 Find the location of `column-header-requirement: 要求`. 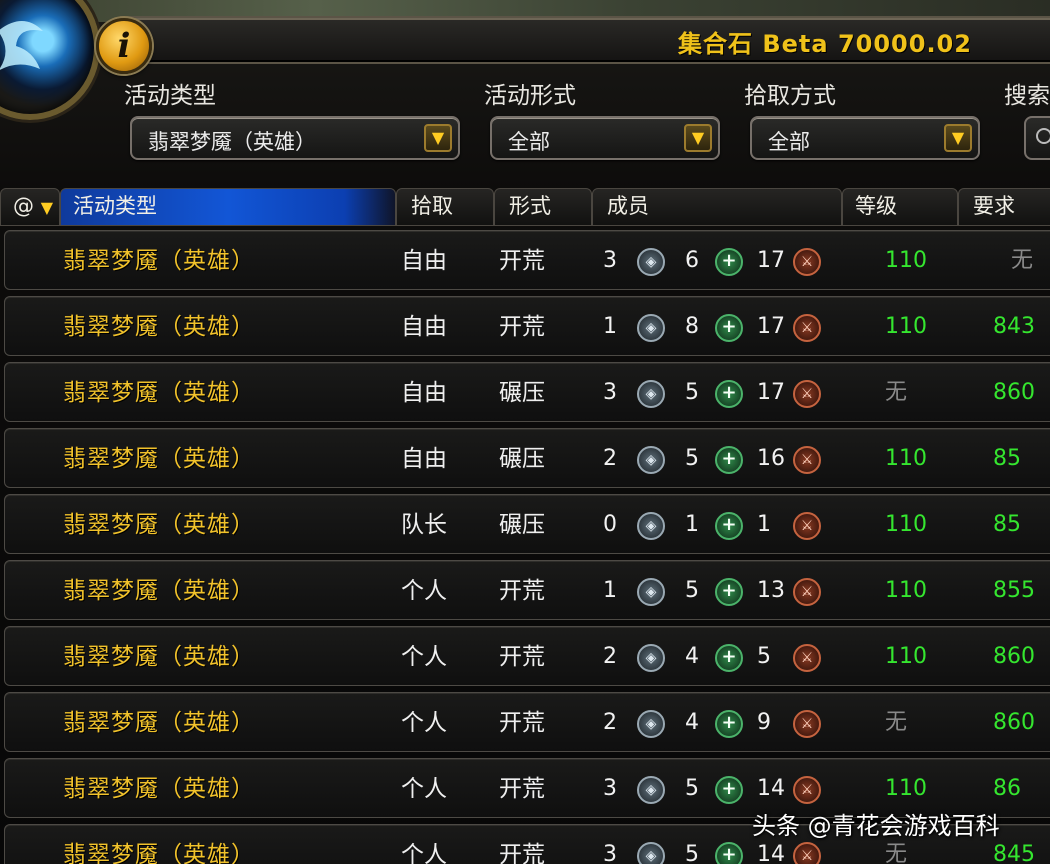

column-header-requirement: 要求 is located at coordinates (1004, 207).